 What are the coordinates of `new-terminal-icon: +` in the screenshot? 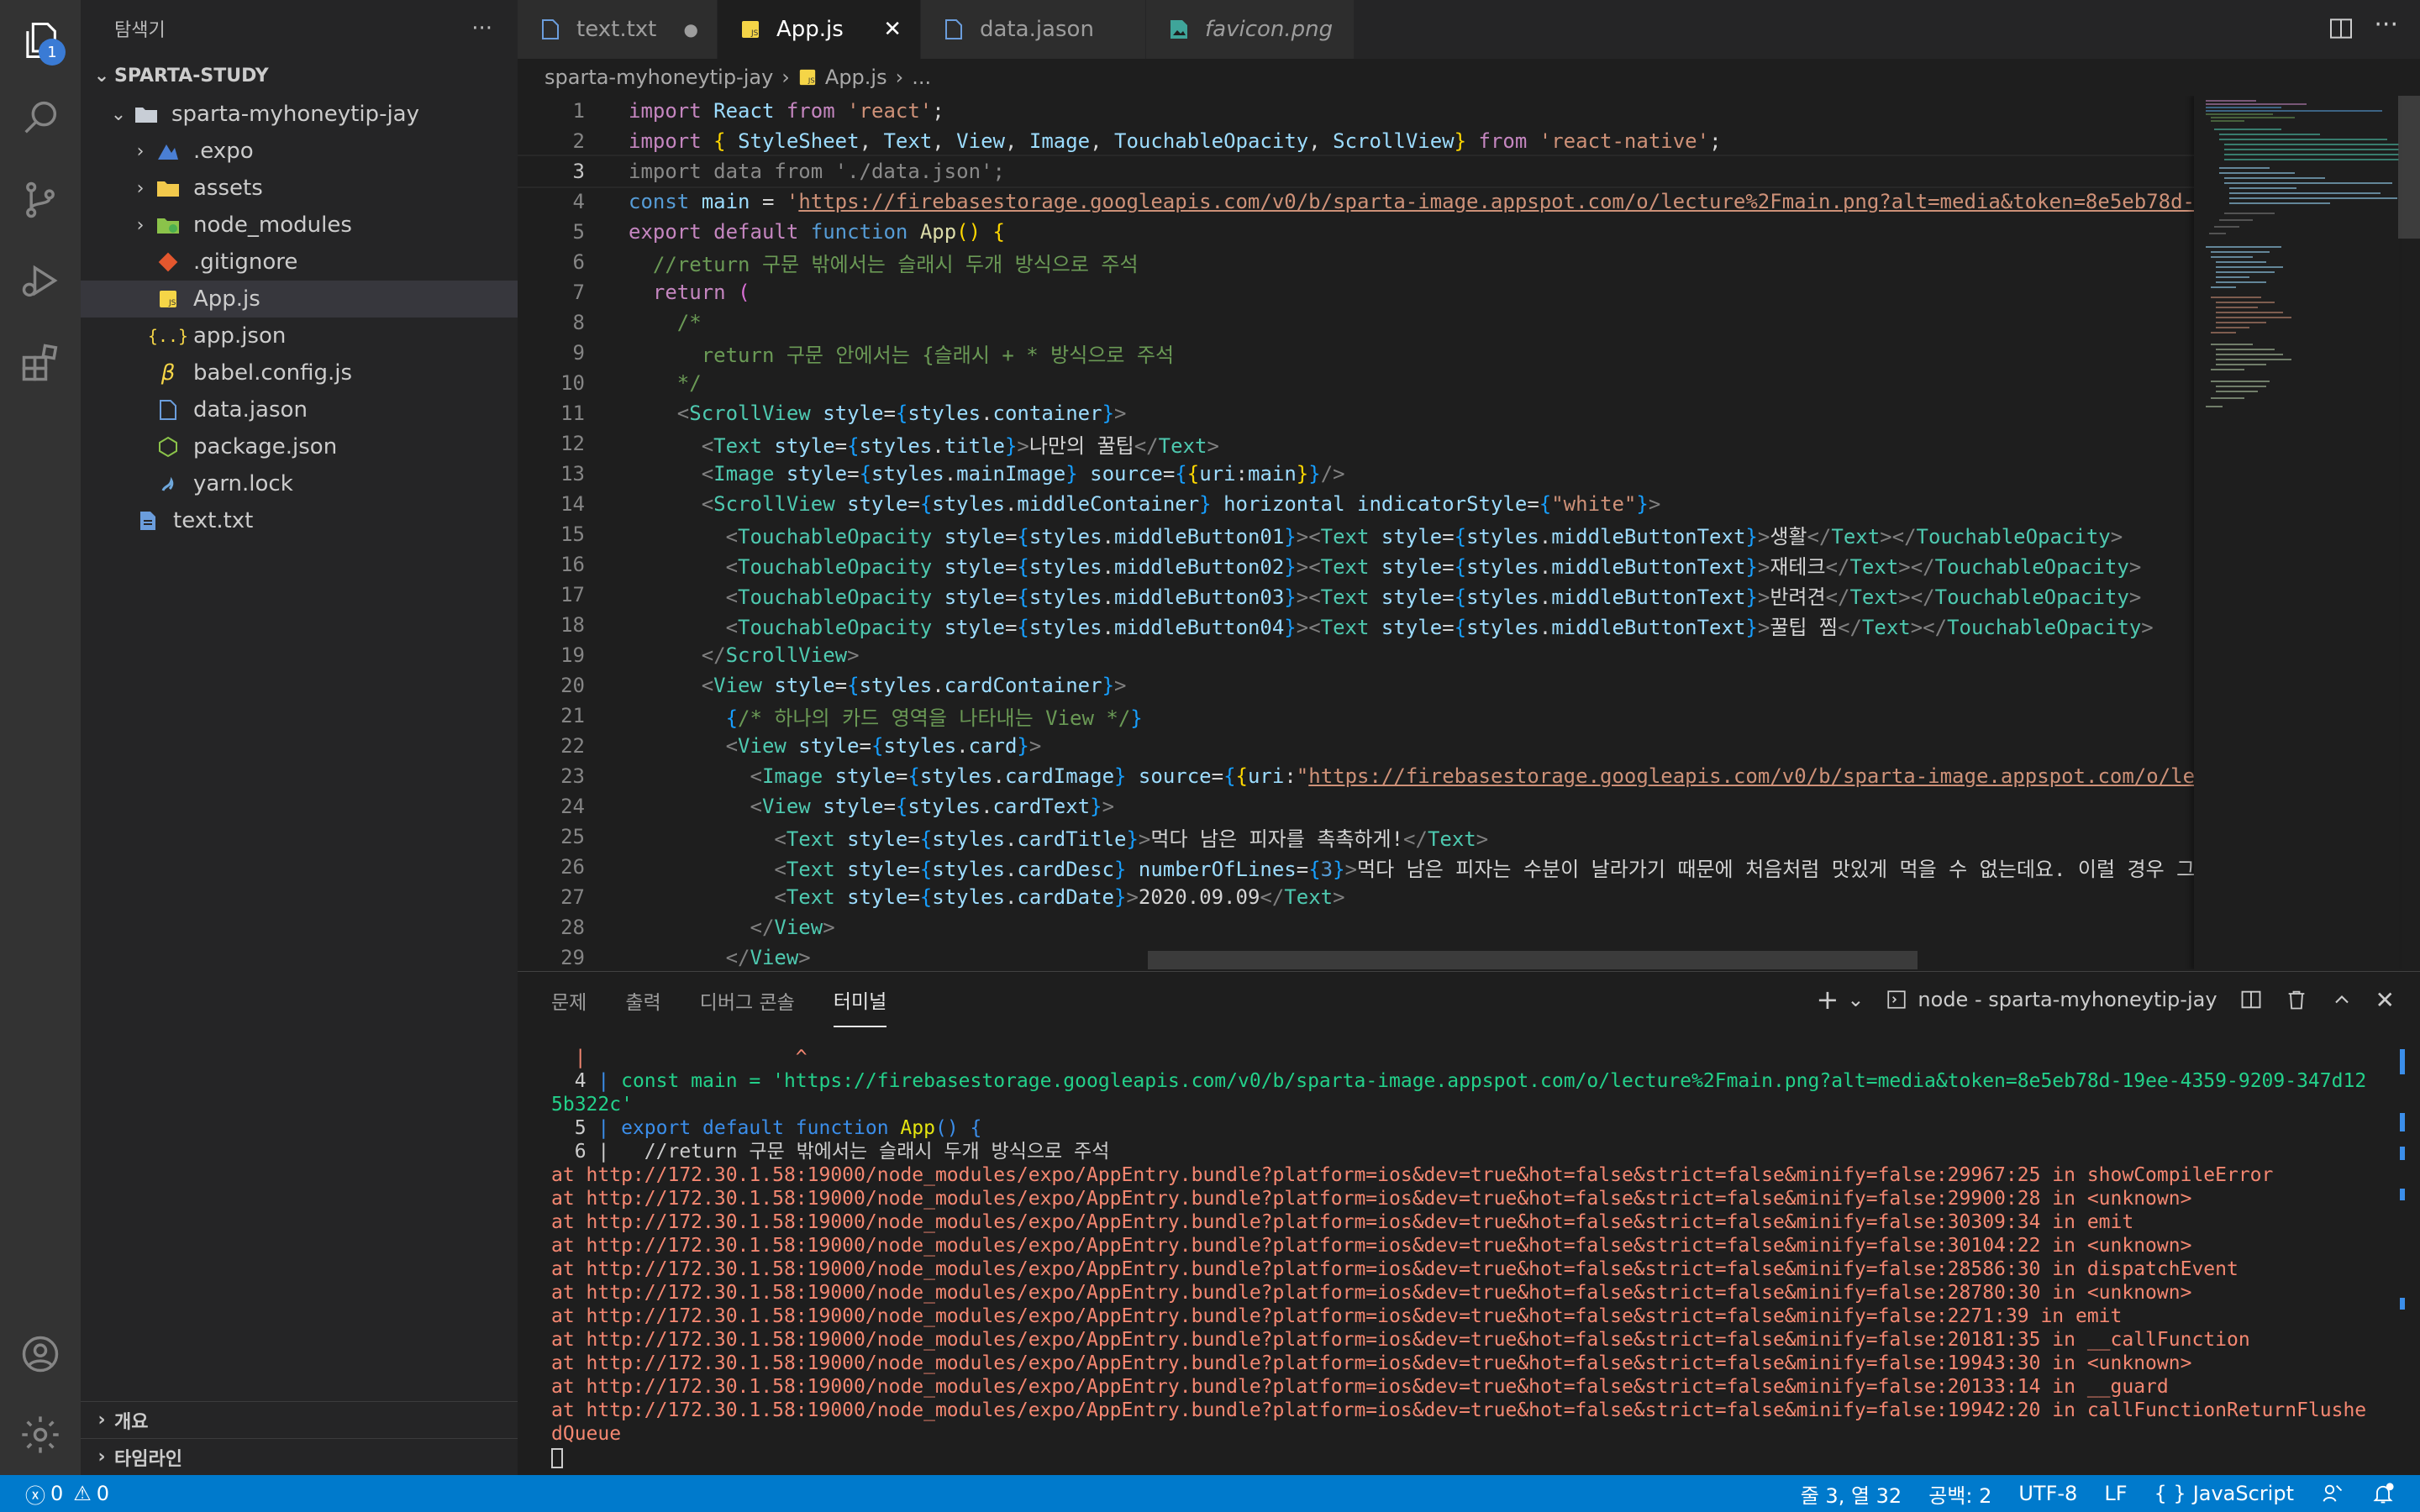 It's located at (1828, 1000).